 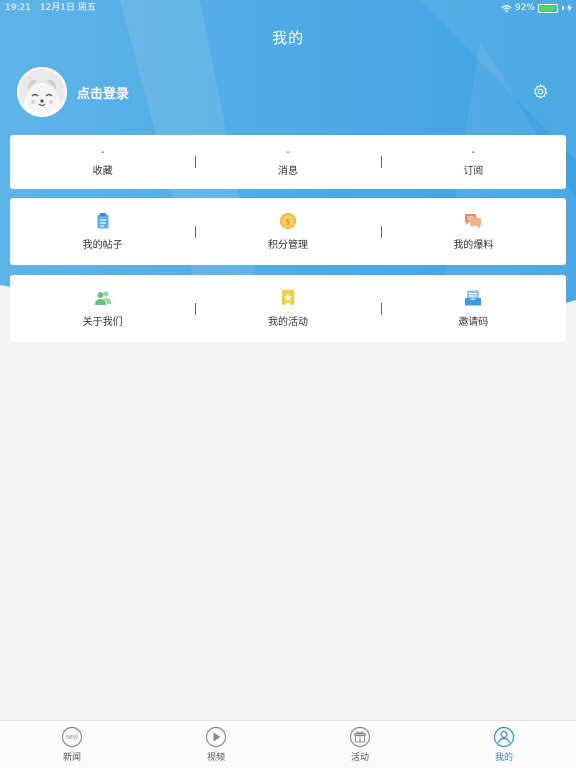 I want to click on battery-percent: 92%, so click(x=524, y=8).